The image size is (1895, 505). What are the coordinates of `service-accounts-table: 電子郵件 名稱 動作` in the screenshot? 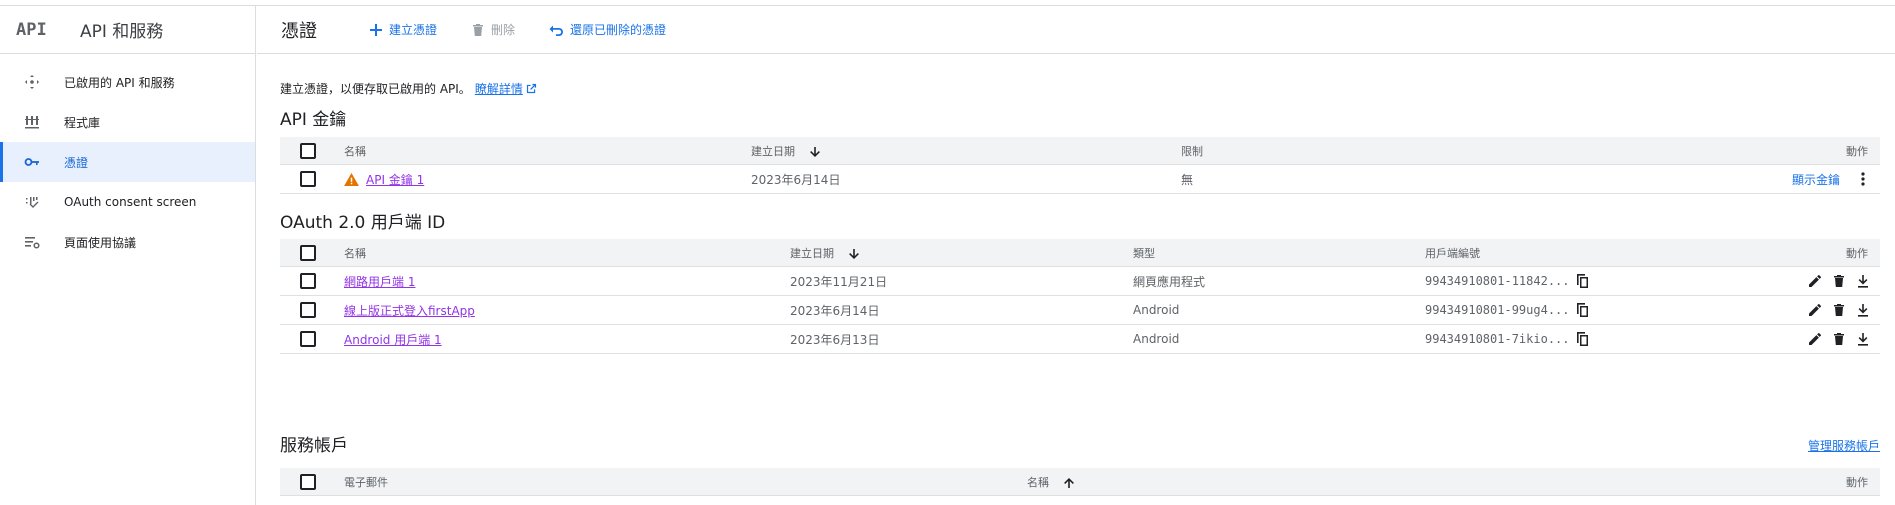 It's located at (1080, 482).